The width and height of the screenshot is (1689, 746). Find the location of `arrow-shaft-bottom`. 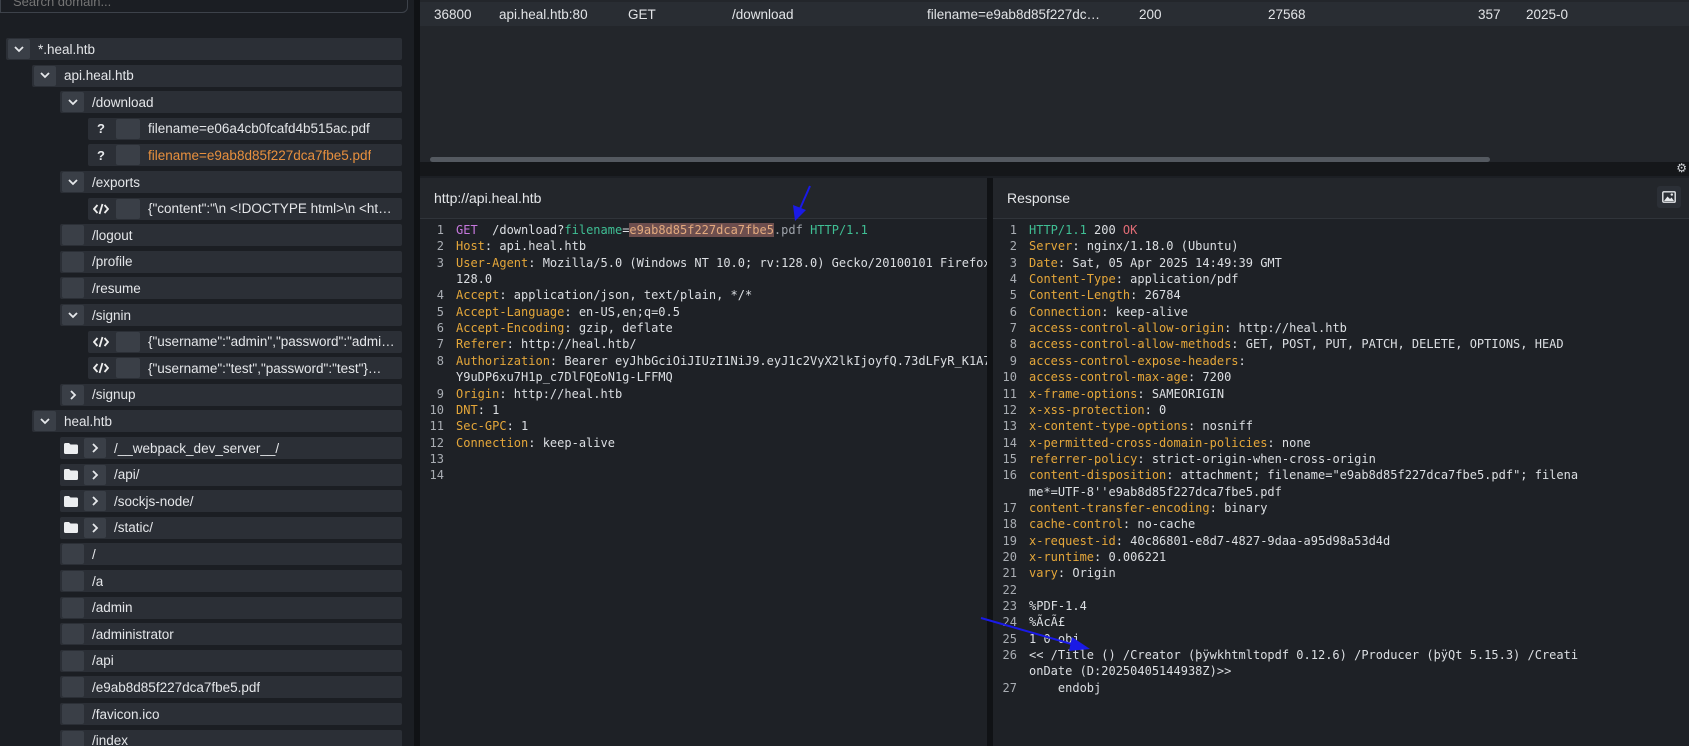

arrow-shaft-bottom is located at coordinates (1028, 631).